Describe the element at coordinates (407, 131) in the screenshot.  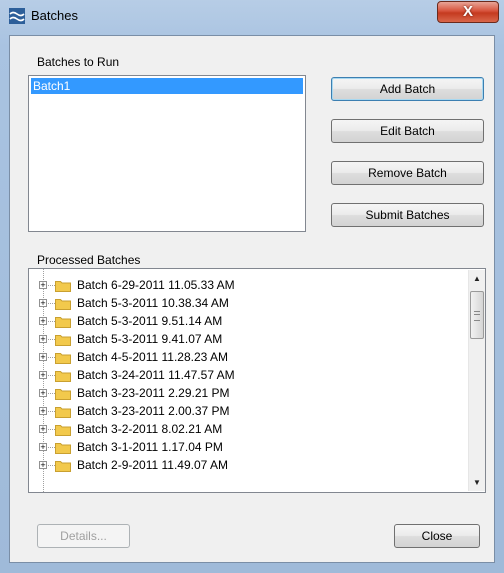
I see `edit-batch-button: Edit Batch` at that location.